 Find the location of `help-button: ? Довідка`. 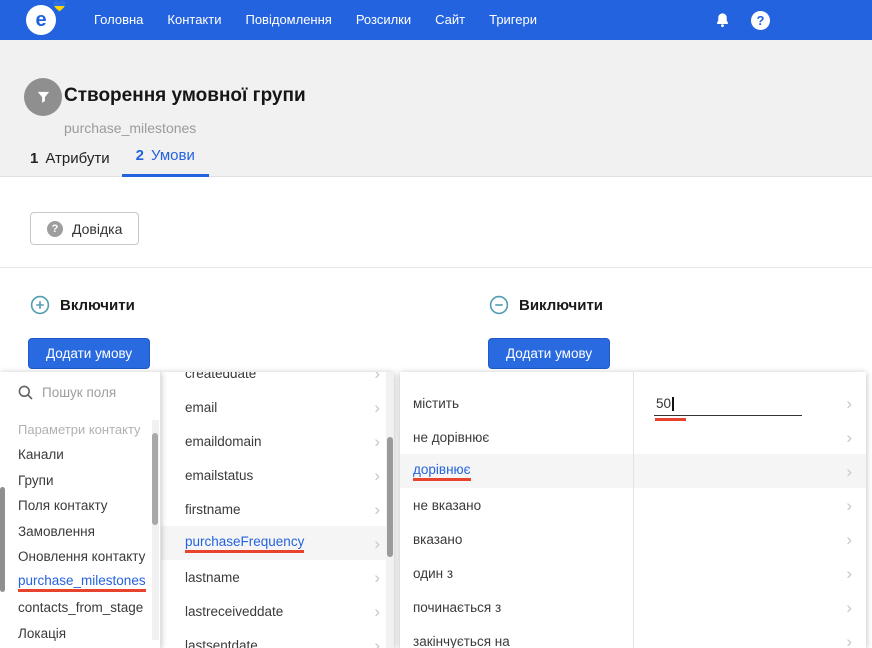

help-button: ? Довідка is located at coordinates (85, 228).